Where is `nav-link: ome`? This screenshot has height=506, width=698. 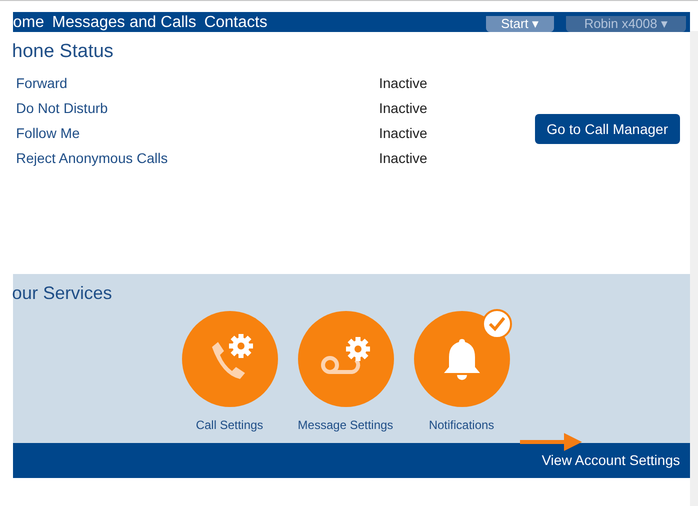
nav-link: ome is located at coordinates (28, 22).